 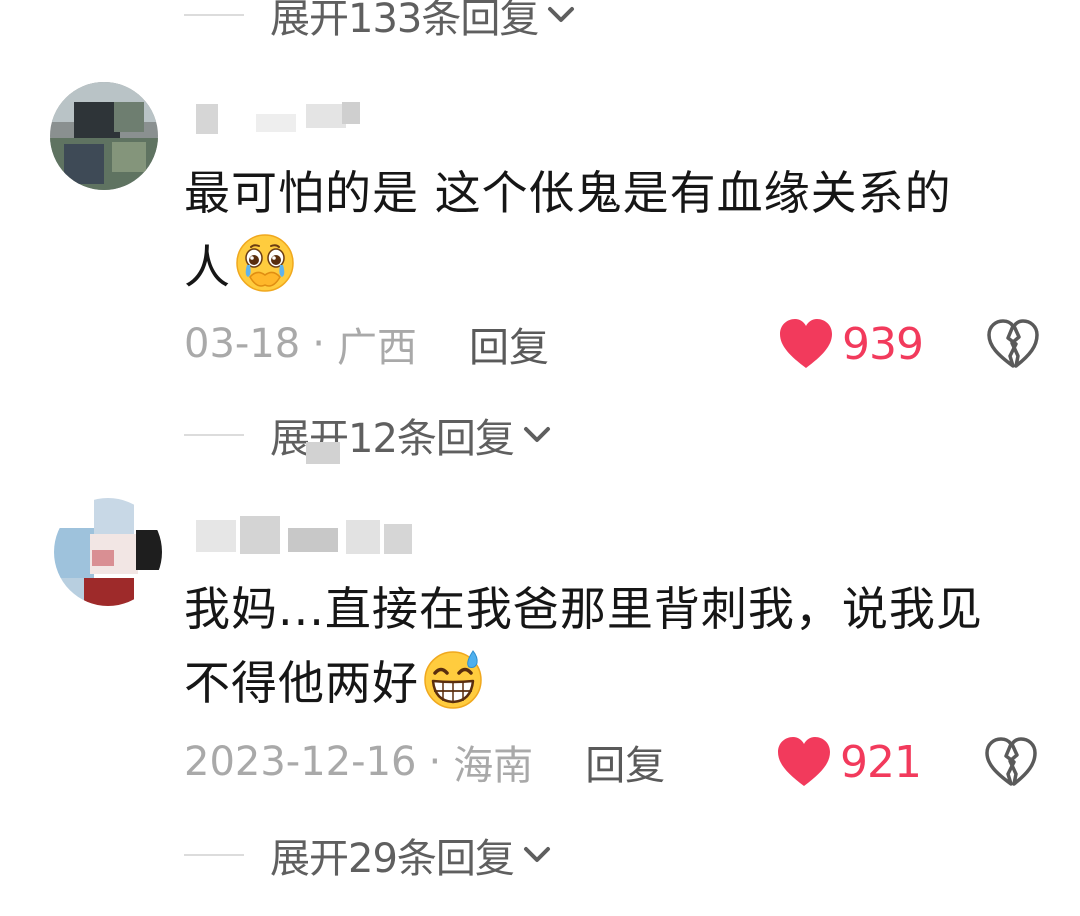 What do you see at coordinates (453, 679) in the screenshot?
I see `sweat-grin-emoji` at bounding box center [453, 679].